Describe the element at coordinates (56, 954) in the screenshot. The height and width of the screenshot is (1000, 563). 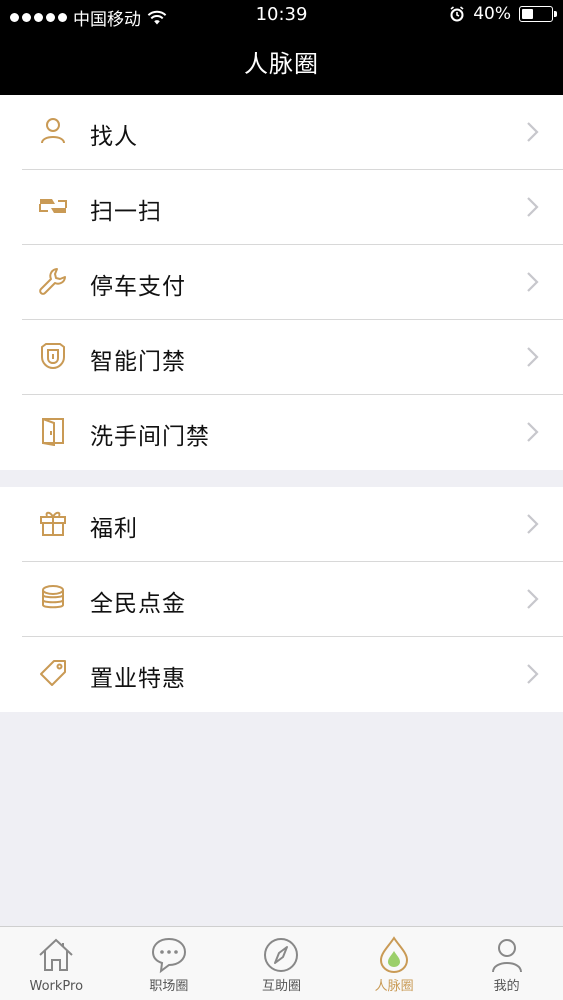
I see `home-icon` at that location.